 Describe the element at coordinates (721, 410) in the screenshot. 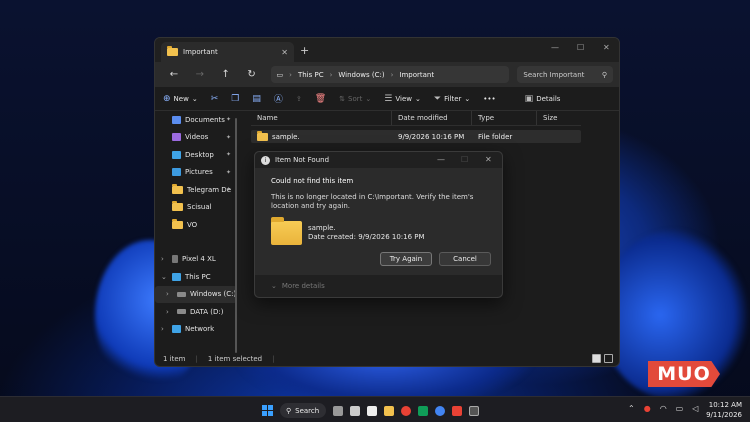

I see `taskbar-clock: 10:12 AM 9/11/2026` at that location.